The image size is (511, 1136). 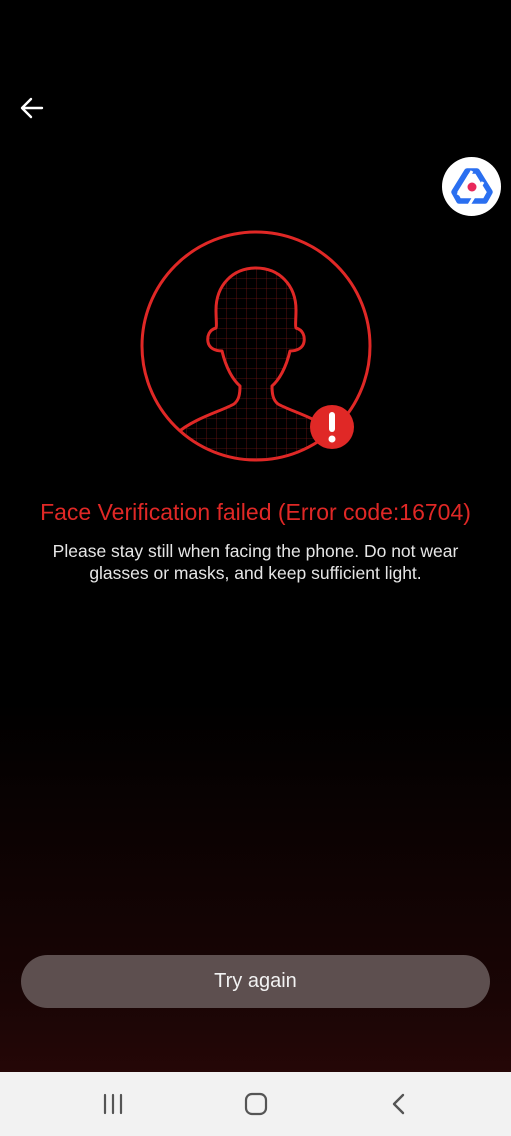 I want to click on try-again-button: Try again, so click(x=255, y=981).